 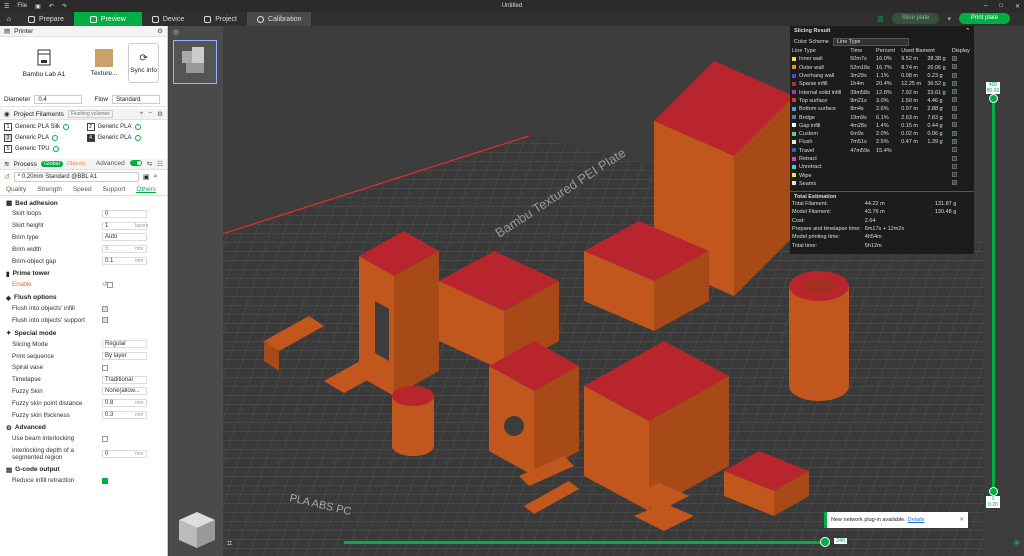 What do you see at coordinates (146, 177) in the screenshot?
I see `save-preset-icon: ▣` at bounding box center [146, 177].